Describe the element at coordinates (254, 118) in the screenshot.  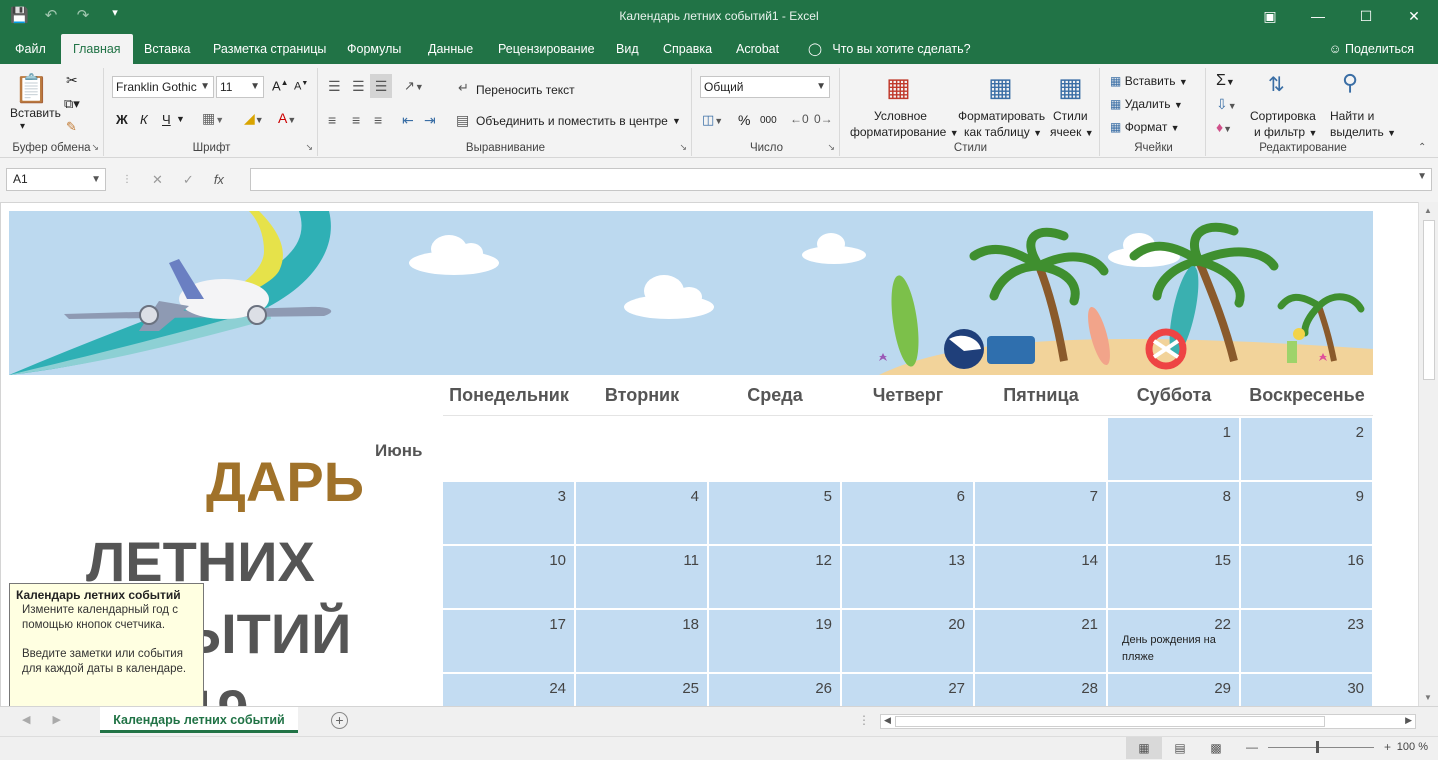
I see `fill-color-icon: ◢▼` at that location.